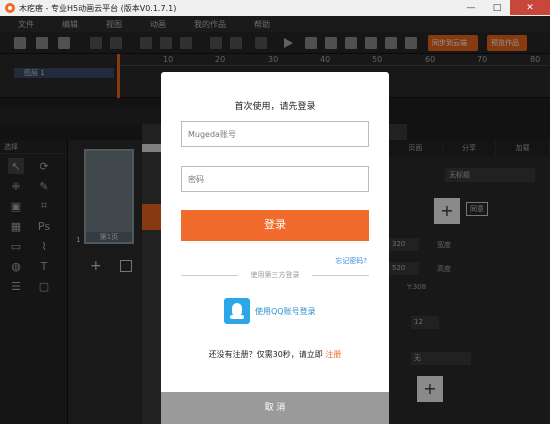 The width and height of the screenshot is (550, 424). Describe the element at coordinates (275, 134) in the screenshot. I see `username-input` at that location.